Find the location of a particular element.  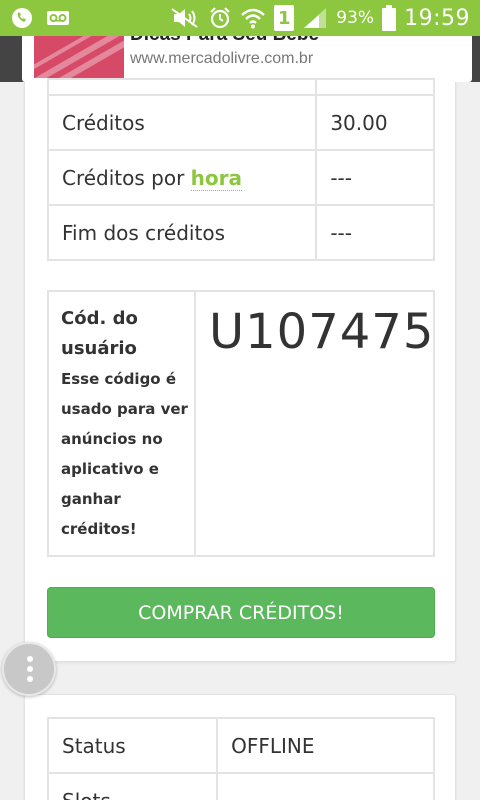

slots-label: Slots is located at coordinates (132, 786).